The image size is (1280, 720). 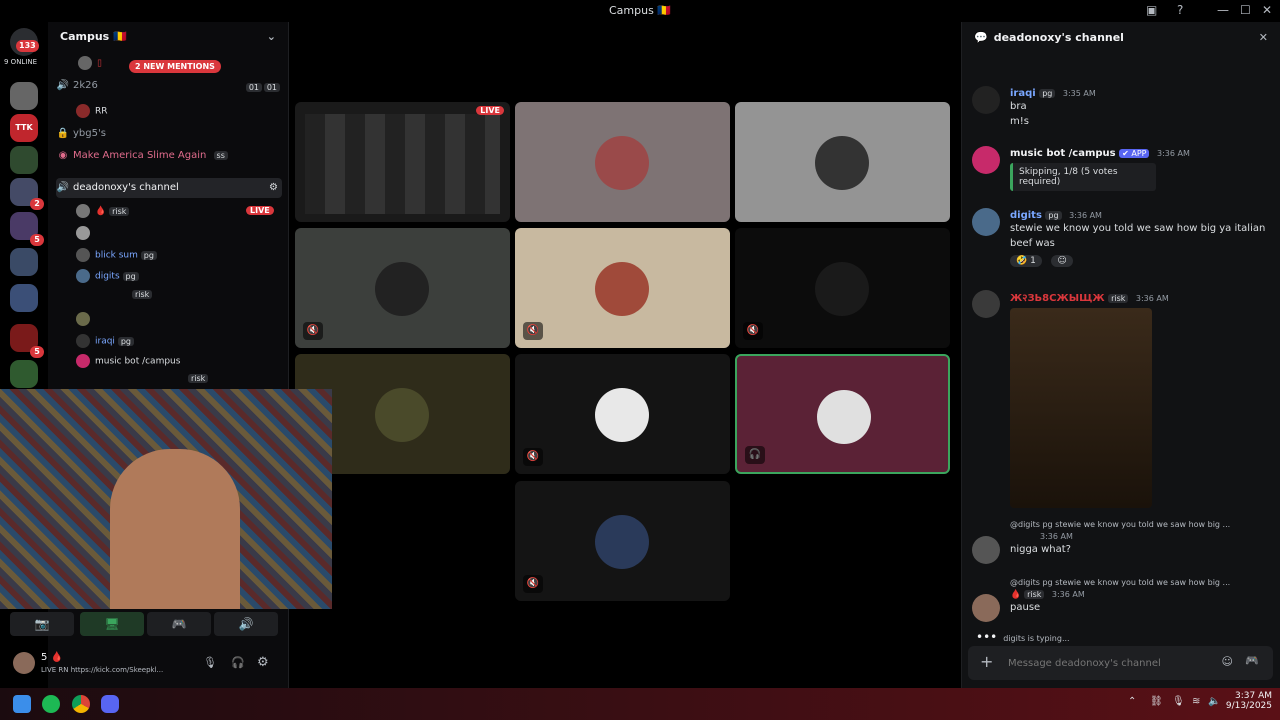 I want to click on deafened-icon: 🎧, so click(x=755, y=455).